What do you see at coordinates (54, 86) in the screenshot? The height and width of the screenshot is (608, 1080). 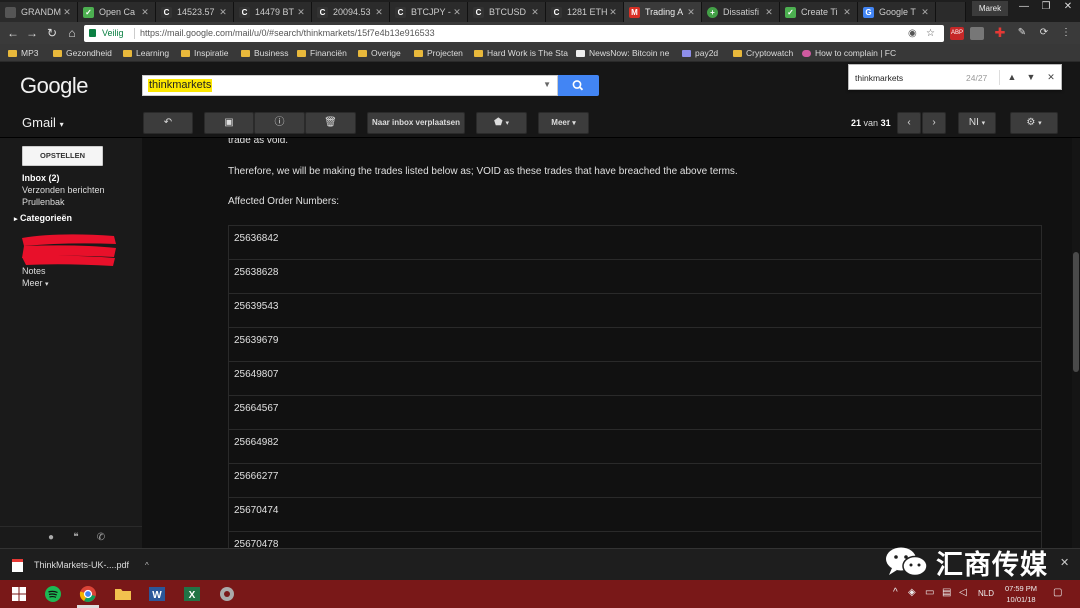 I see `google-logo: Google` at bounding box center [54, 86].